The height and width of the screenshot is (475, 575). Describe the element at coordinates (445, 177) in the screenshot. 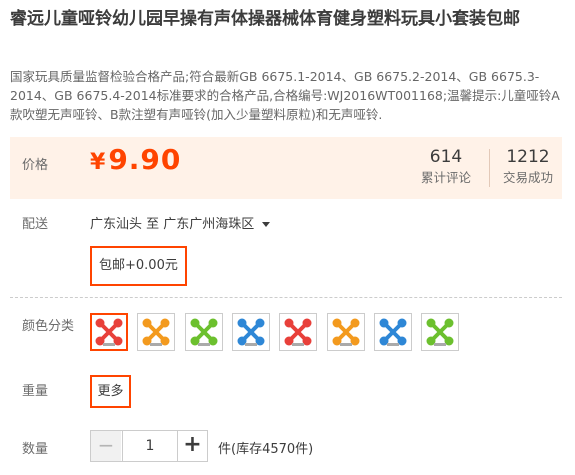

I see `reviews-label: 累计评论` at that location.